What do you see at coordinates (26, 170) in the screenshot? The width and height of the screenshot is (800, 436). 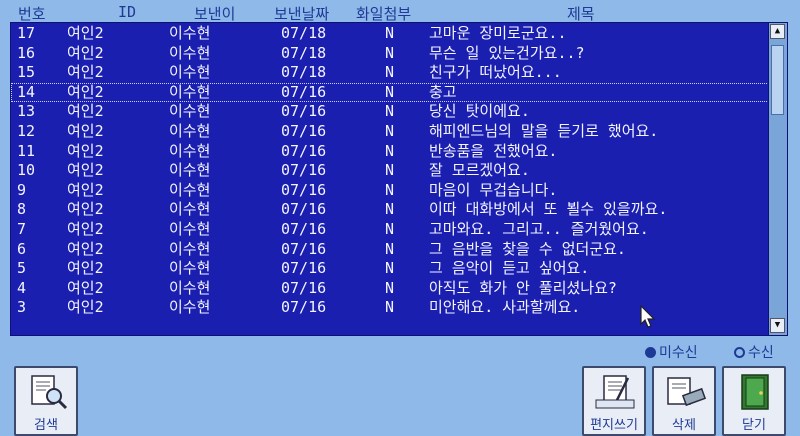 I see `cell-no: 10` at bounding box center [26, 170].